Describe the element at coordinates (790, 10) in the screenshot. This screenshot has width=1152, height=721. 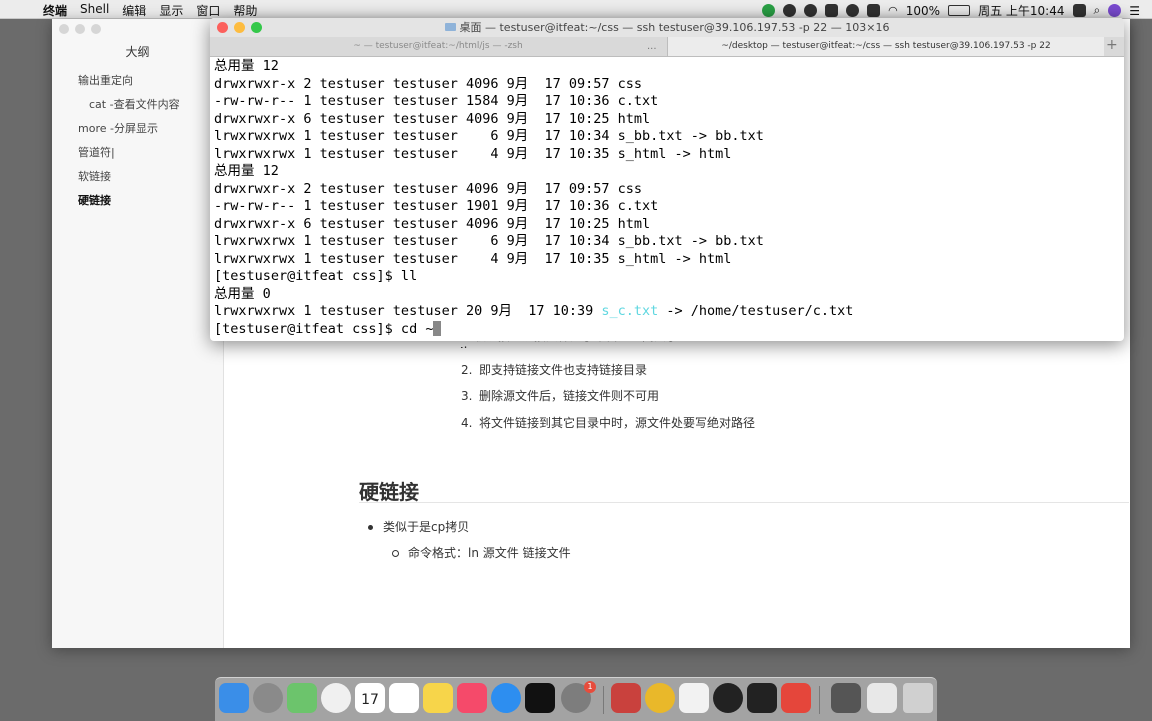
I see `sync-tray-icon` at that location.